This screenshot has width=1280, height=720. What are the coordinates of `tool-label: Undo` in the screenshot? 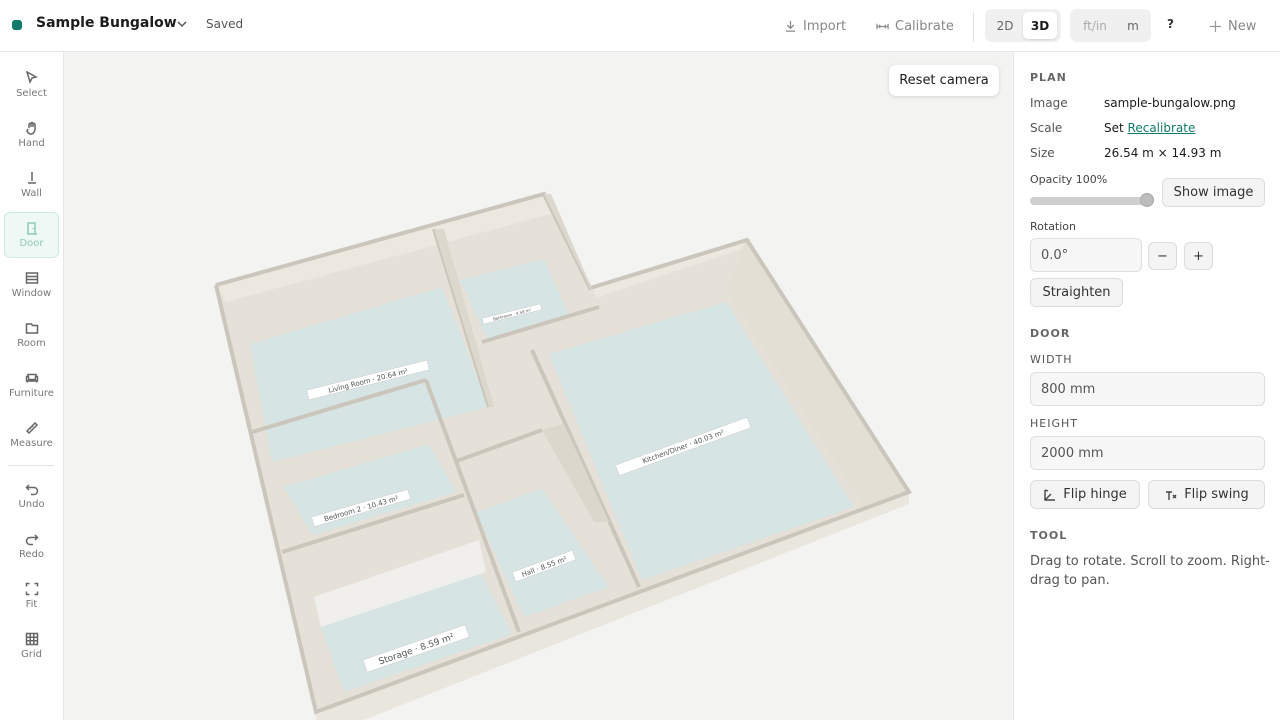 It's located at (31, 504).